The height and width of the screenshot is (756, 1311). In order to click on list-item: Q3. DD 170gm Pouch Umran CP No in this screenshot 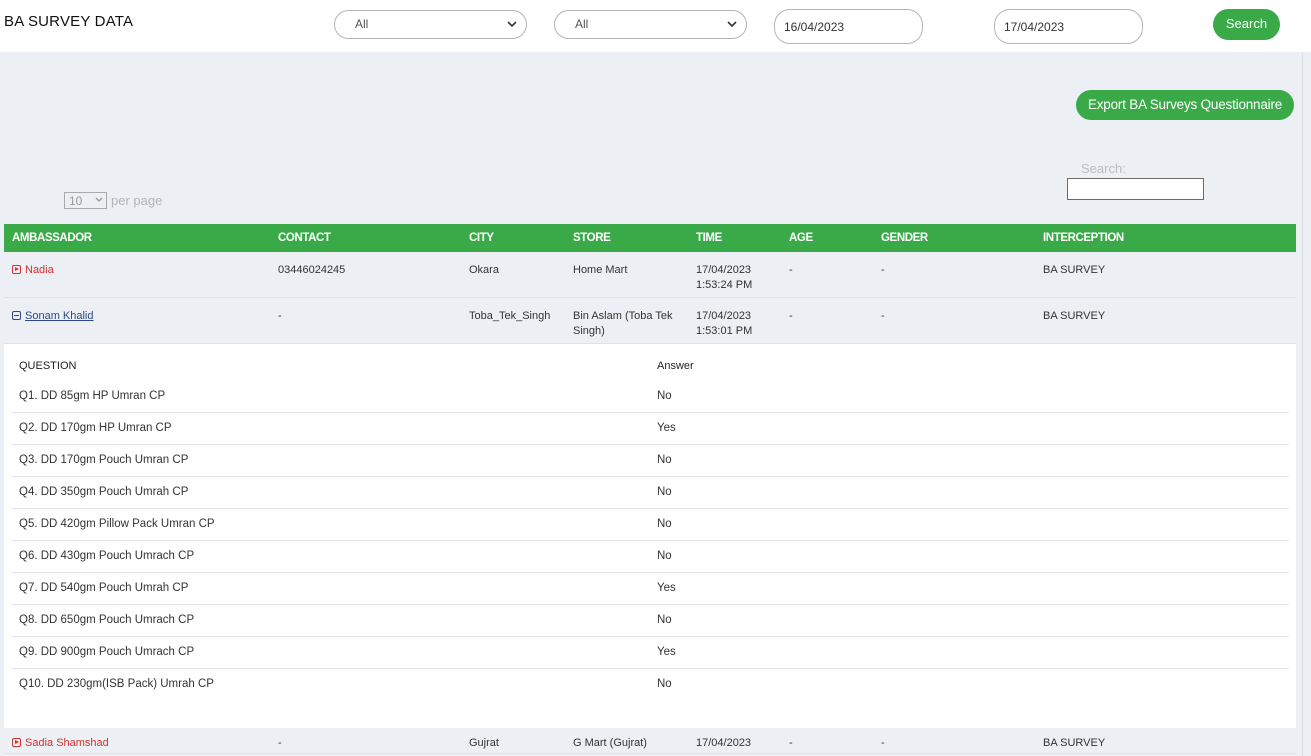, I will do `click(650, 461)`.